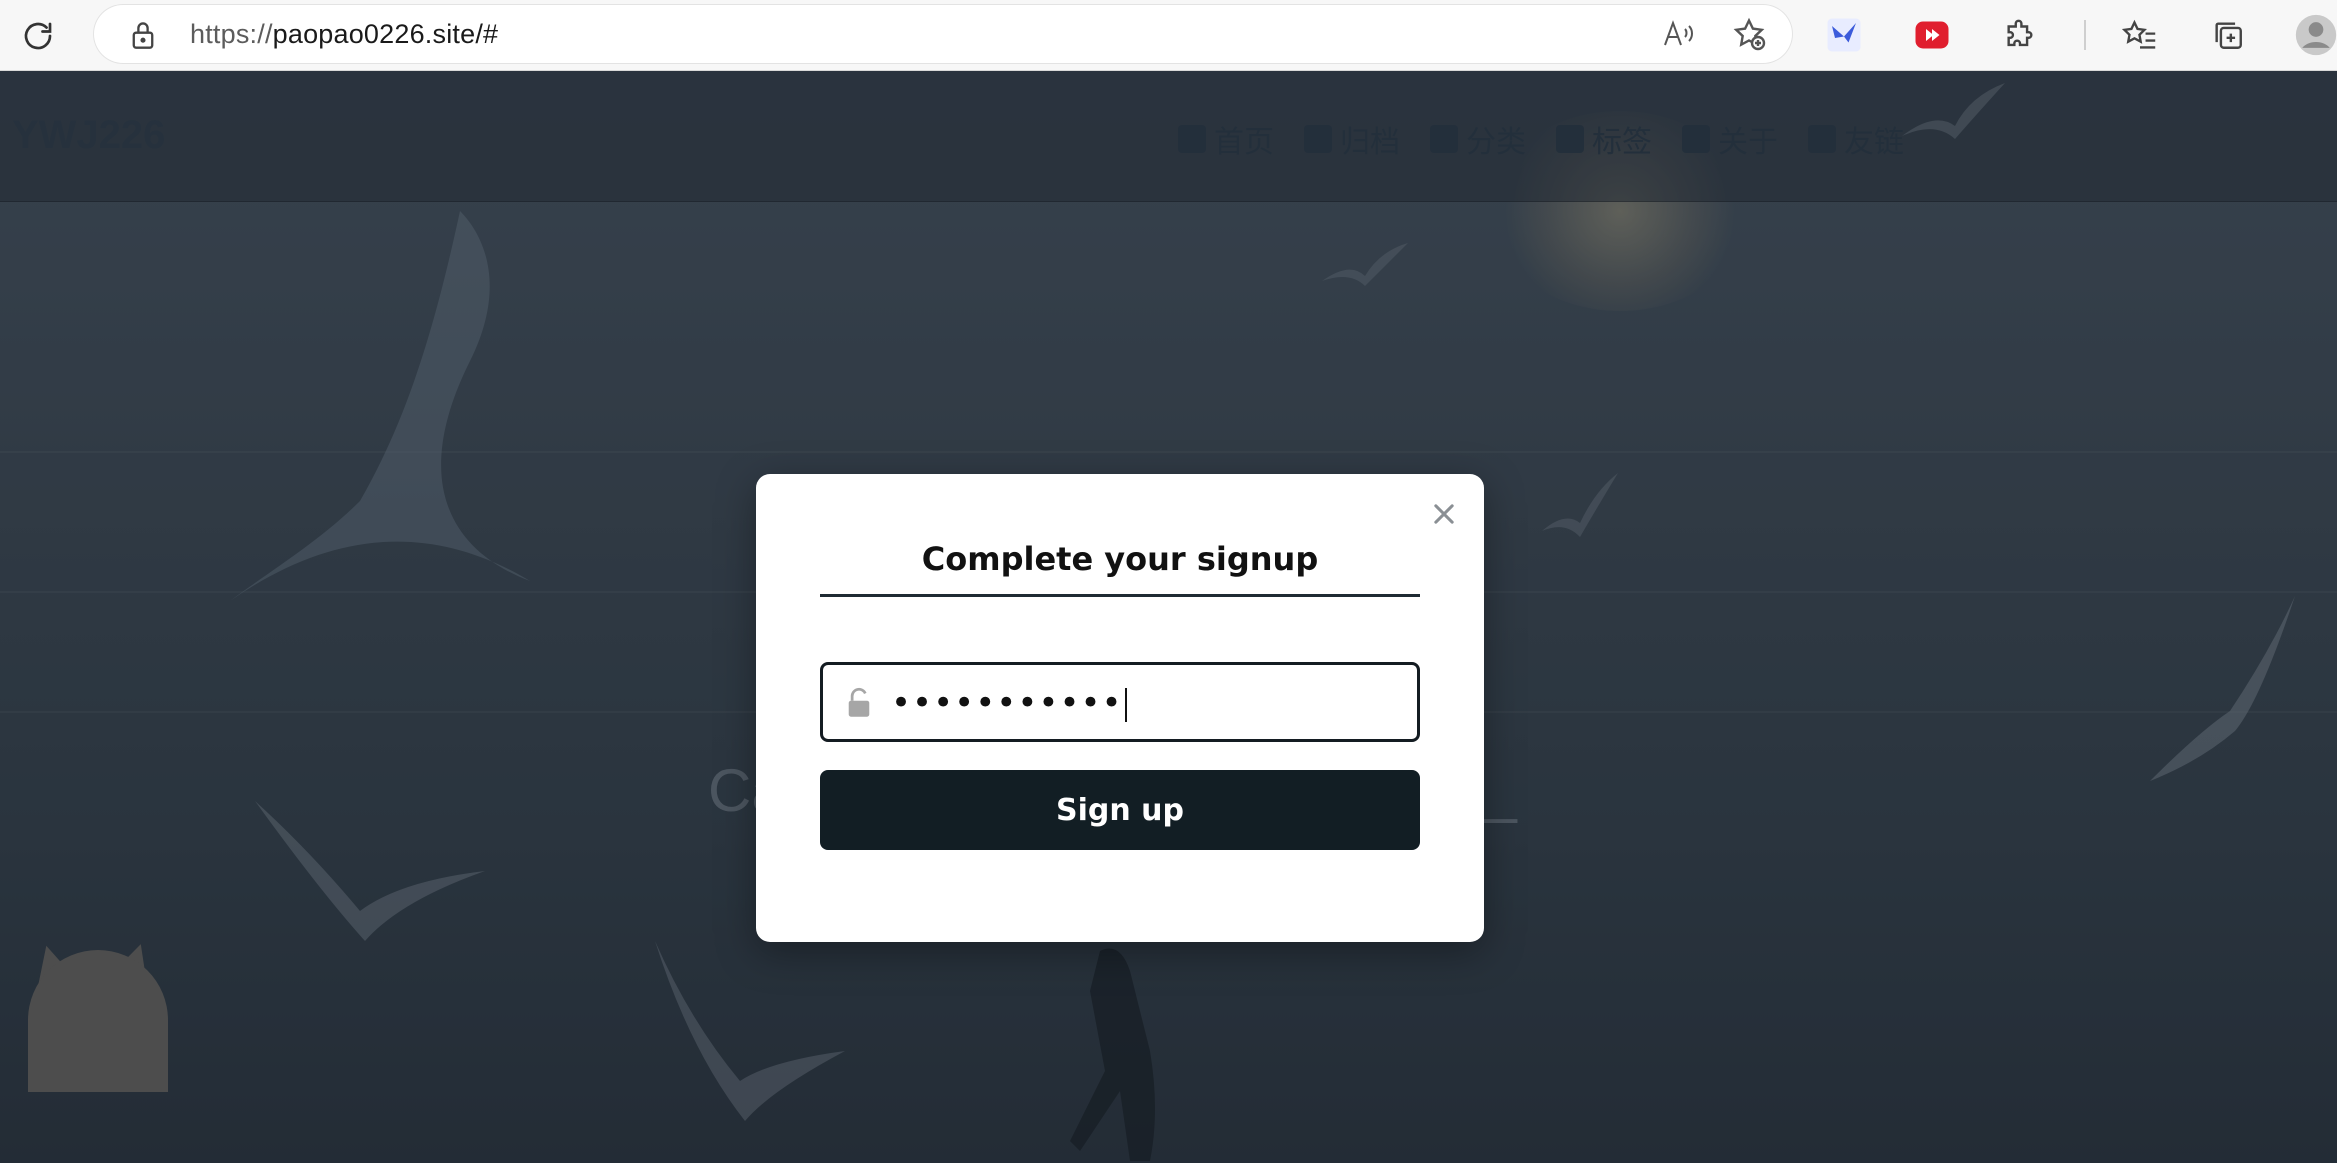 The width and height of the screenshot is (2337, 1163). Describe the element at coordinates (943, 34) in the screenshot. I see `address-bar: https://paopao0226.site/#` at that location.